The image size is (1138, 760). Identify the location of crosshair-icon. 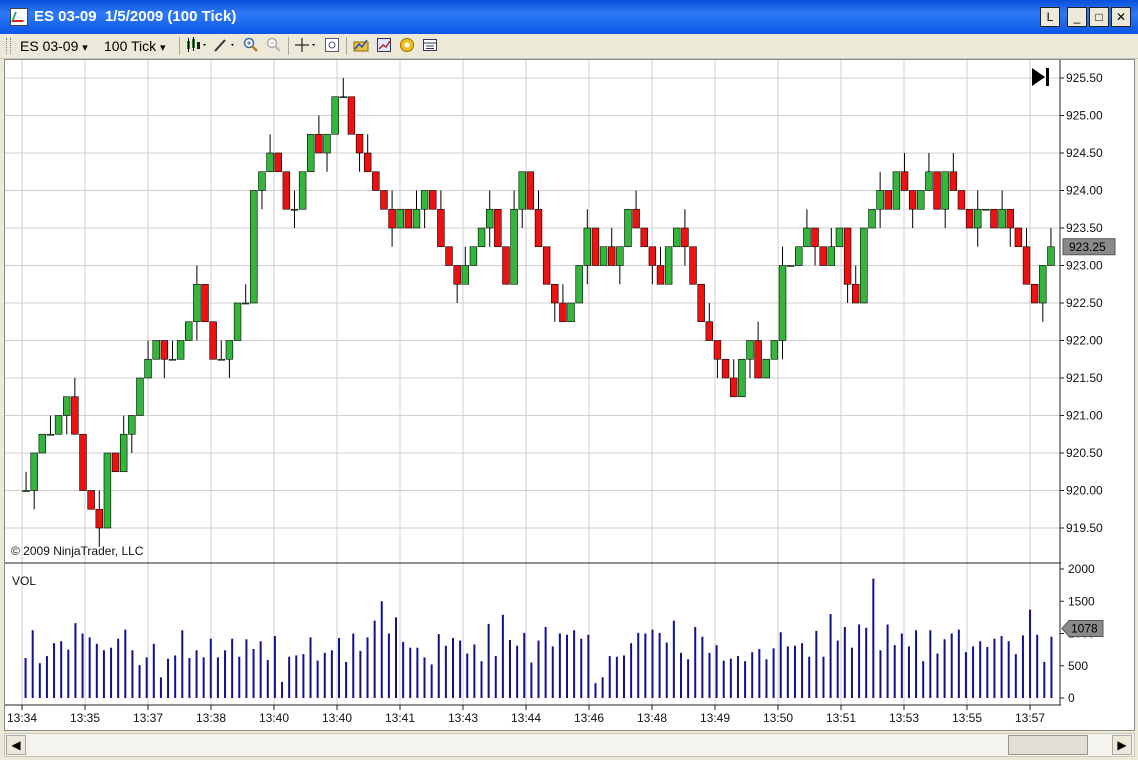
(306, 45).